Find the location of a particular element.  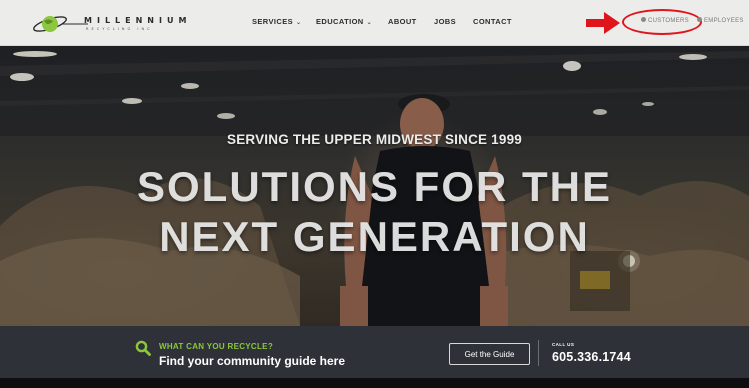

logo-name: MILLENNIUM is located at coordinates (138, 20).